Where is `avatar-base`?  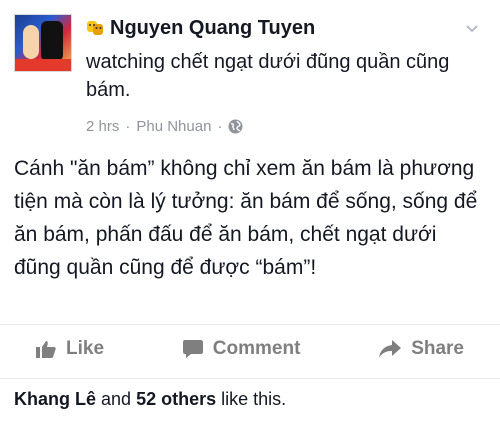 avatar-base is located at coordinates (43, 65).